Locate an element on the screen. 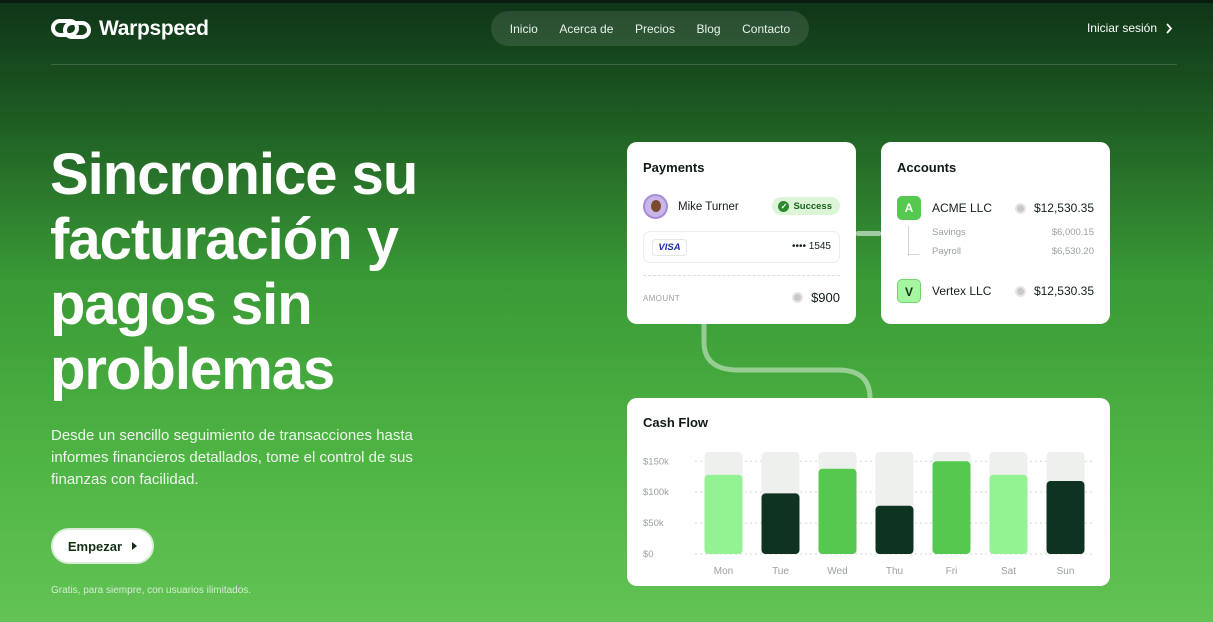 Image resolution: width=1213 pixels, height=622 pixels. y-tick-label: $150k is located at coordinates (656, 461).